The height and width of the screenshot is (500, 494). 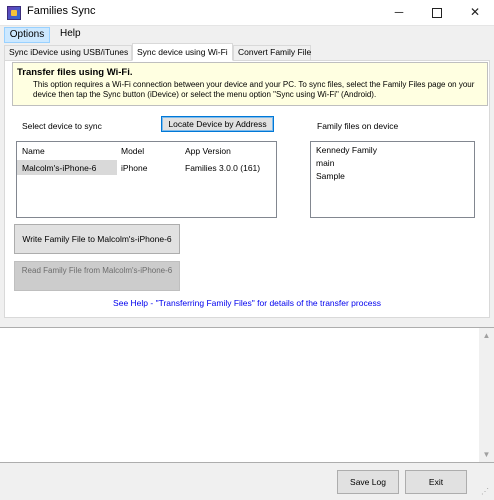 What do you see at coordinates (97, 276) in the screenshot?
I see `read-family-file-button: Read Family File from Malcolm's-iPhone-6` at bounding box center [97, 276].